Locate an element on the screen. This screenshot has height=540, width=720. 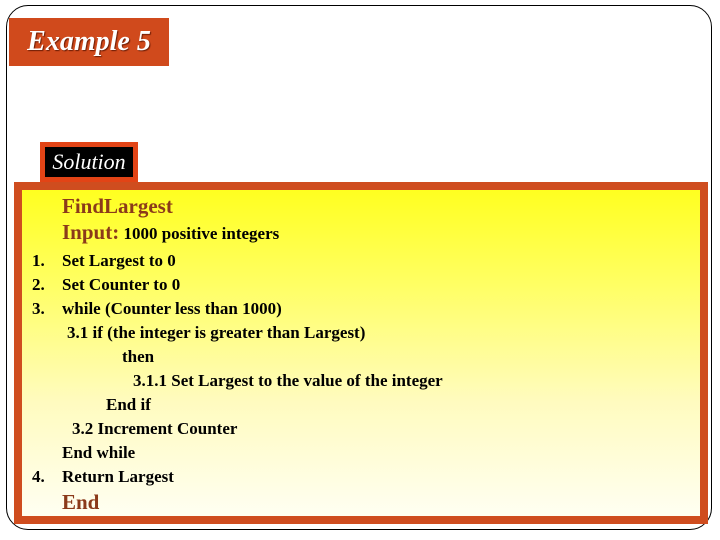
algorithm-end: End is located at coordinates (81, 502).